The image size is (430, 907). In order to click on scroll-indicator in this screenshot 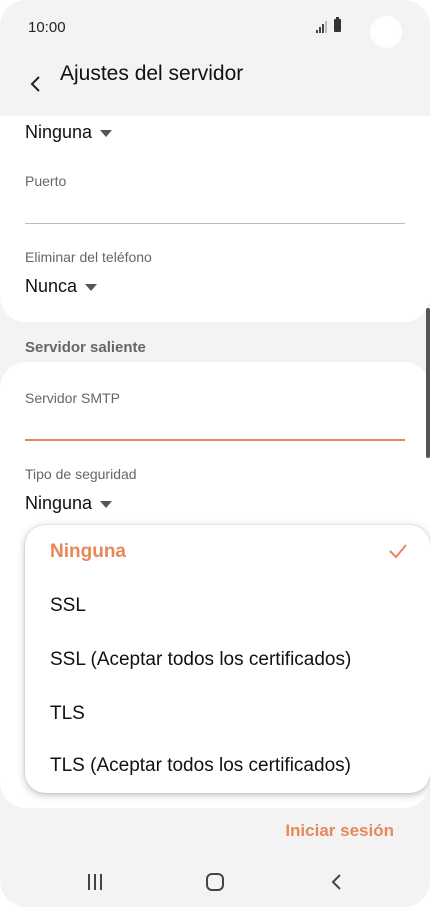, I will do `click(428, 383)`.